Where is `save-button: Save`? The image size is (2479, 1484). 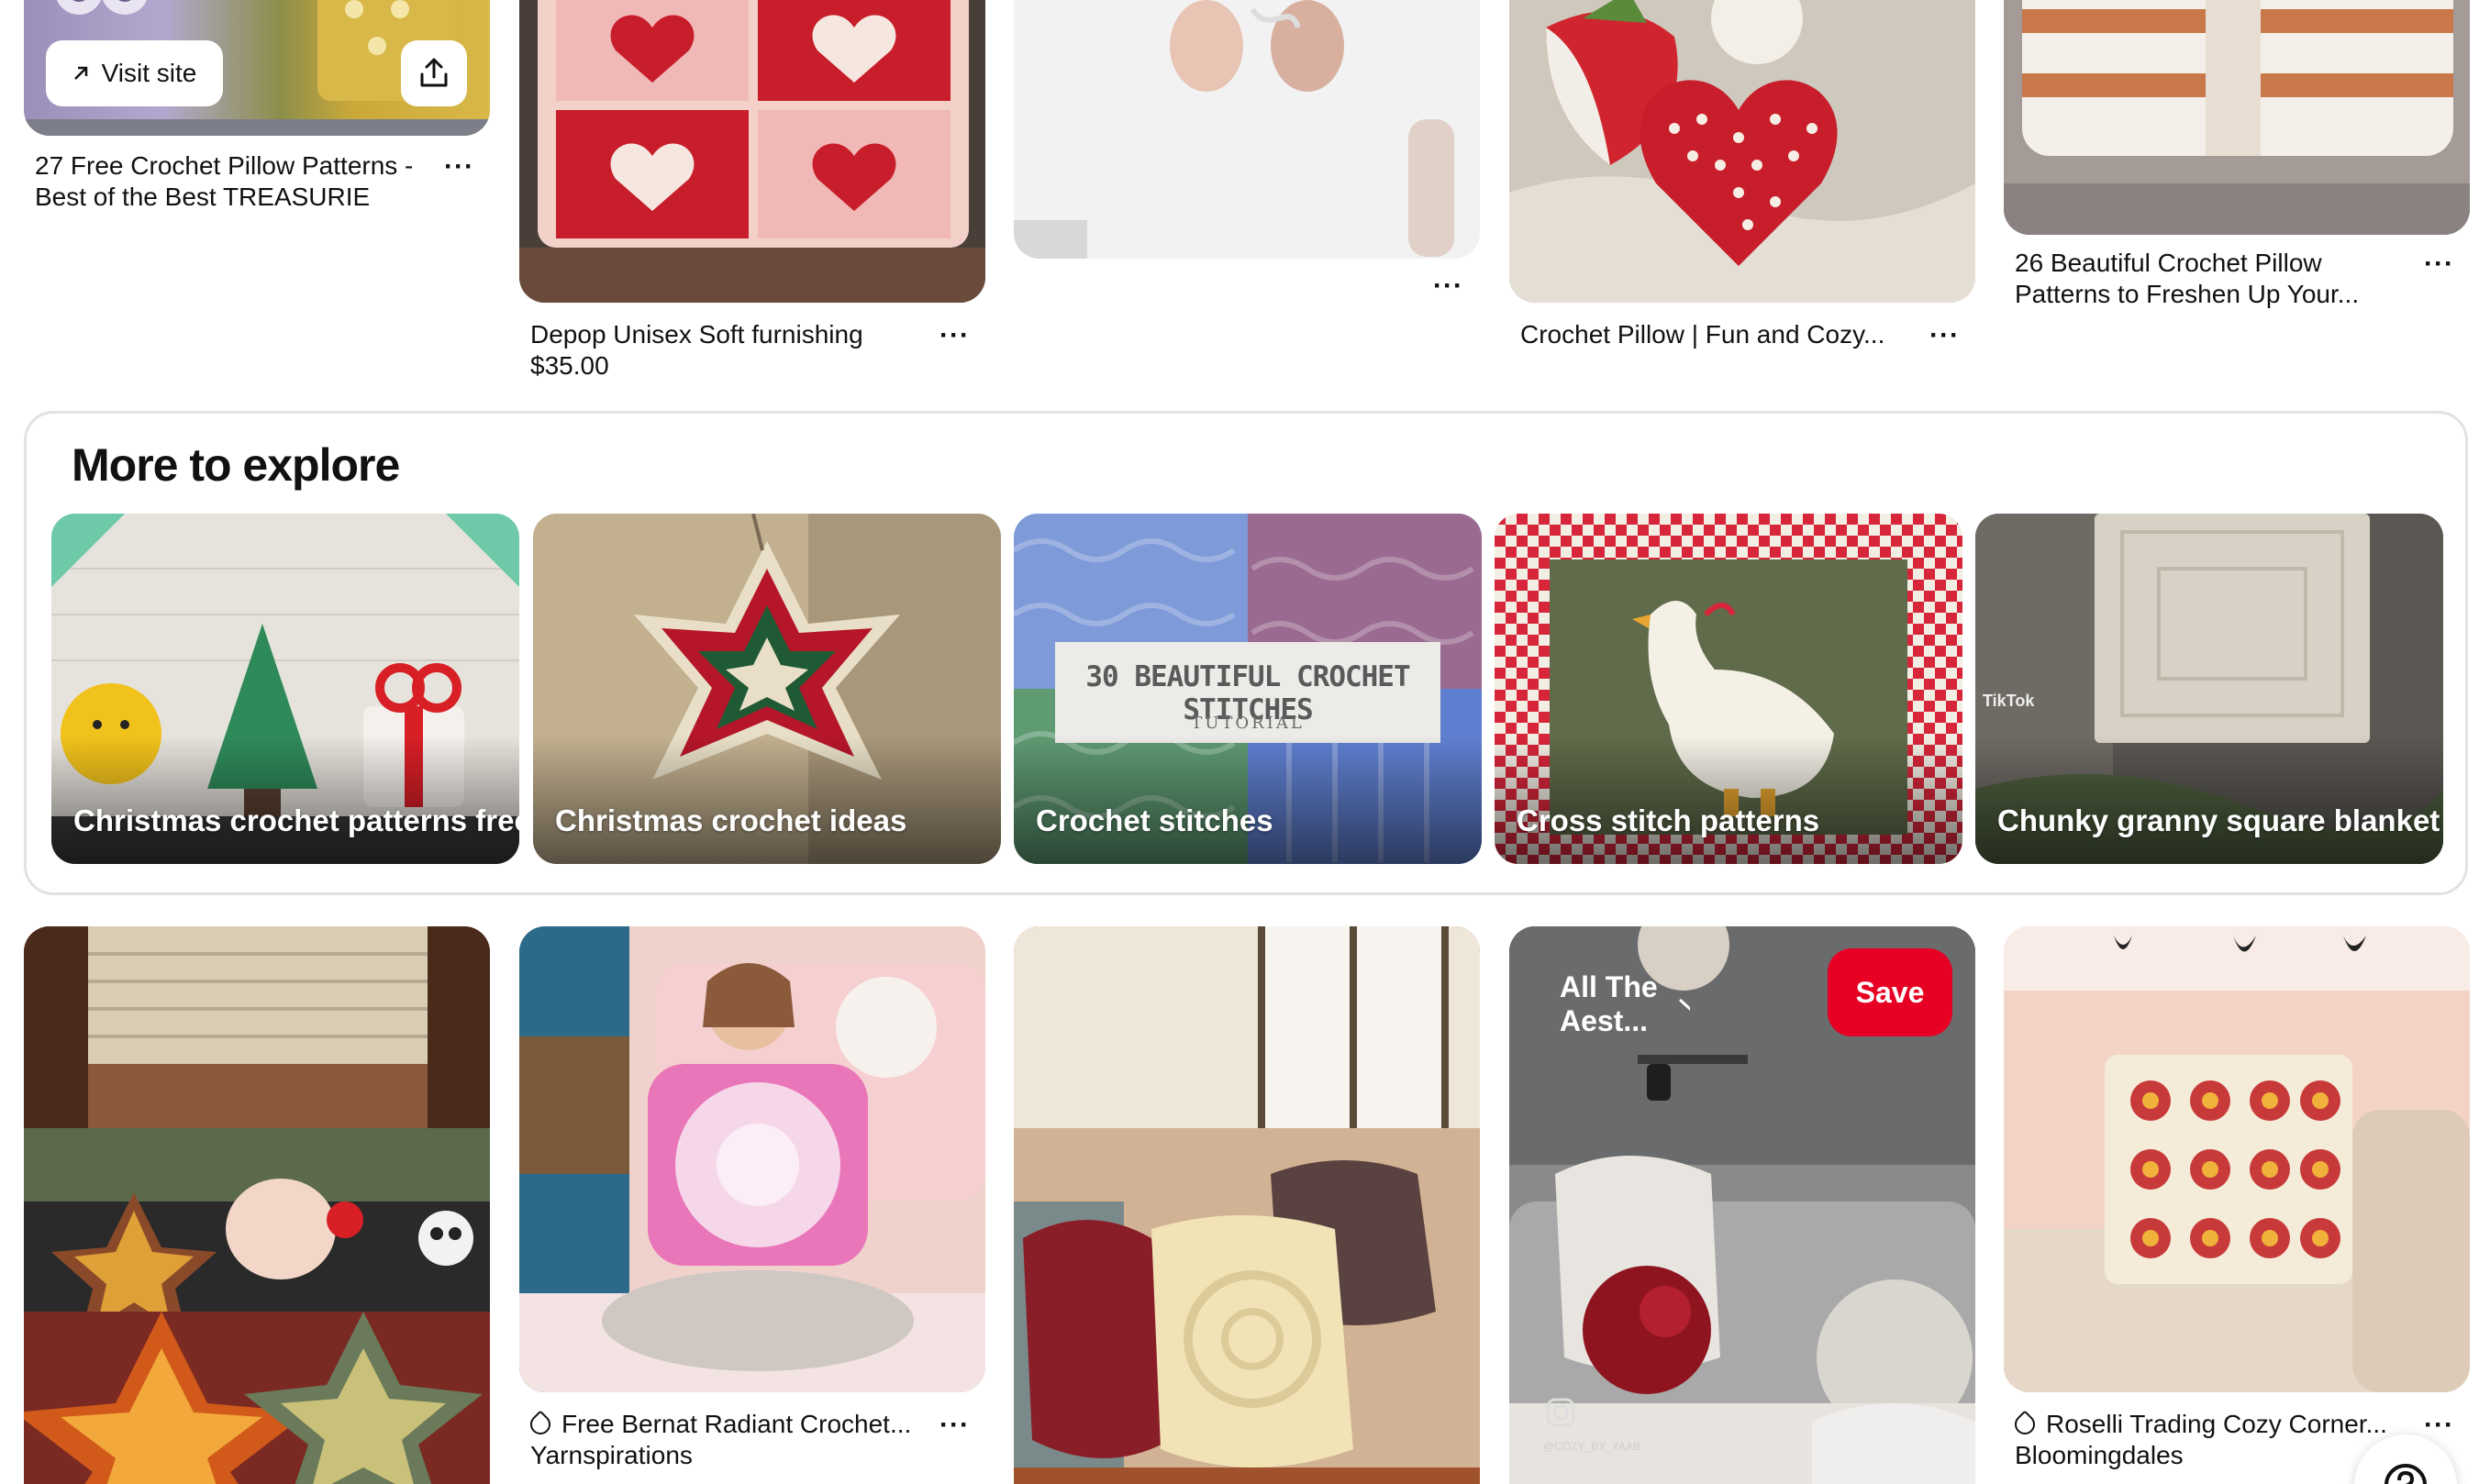 save-button: Save is located at coordinates (1890, 992).